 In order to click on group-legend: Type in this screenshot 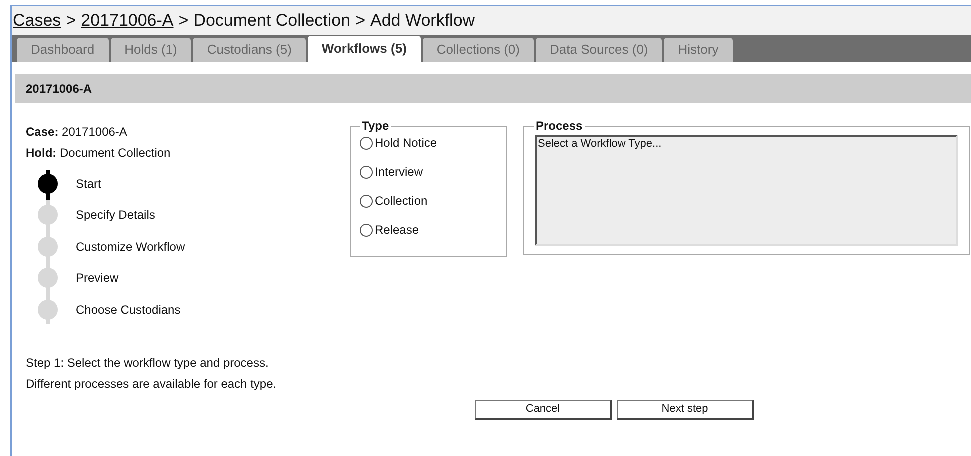, I will do `click(376, 126)`.